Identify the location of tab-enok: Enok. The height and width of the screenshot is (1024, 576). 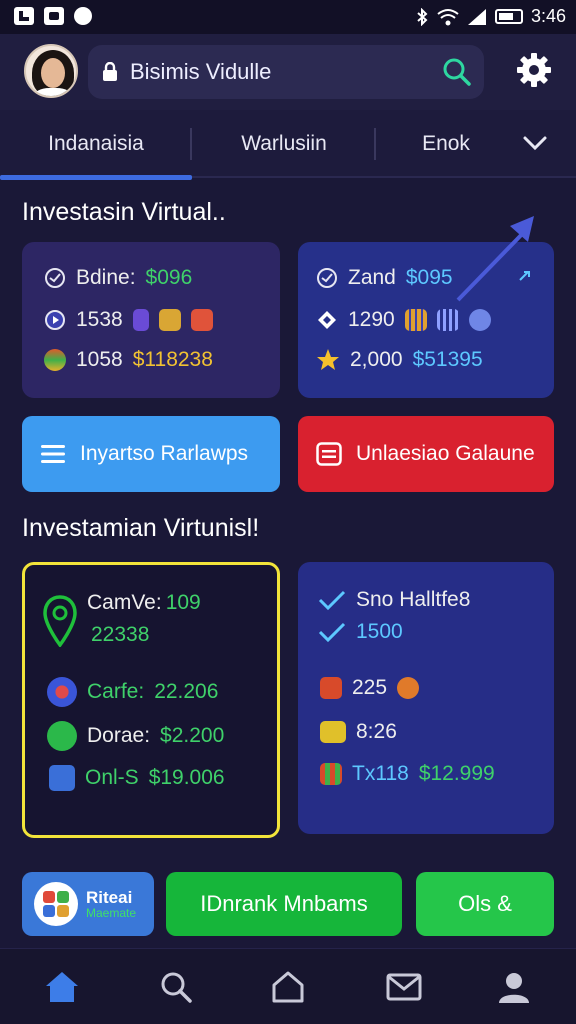
(446, 144).